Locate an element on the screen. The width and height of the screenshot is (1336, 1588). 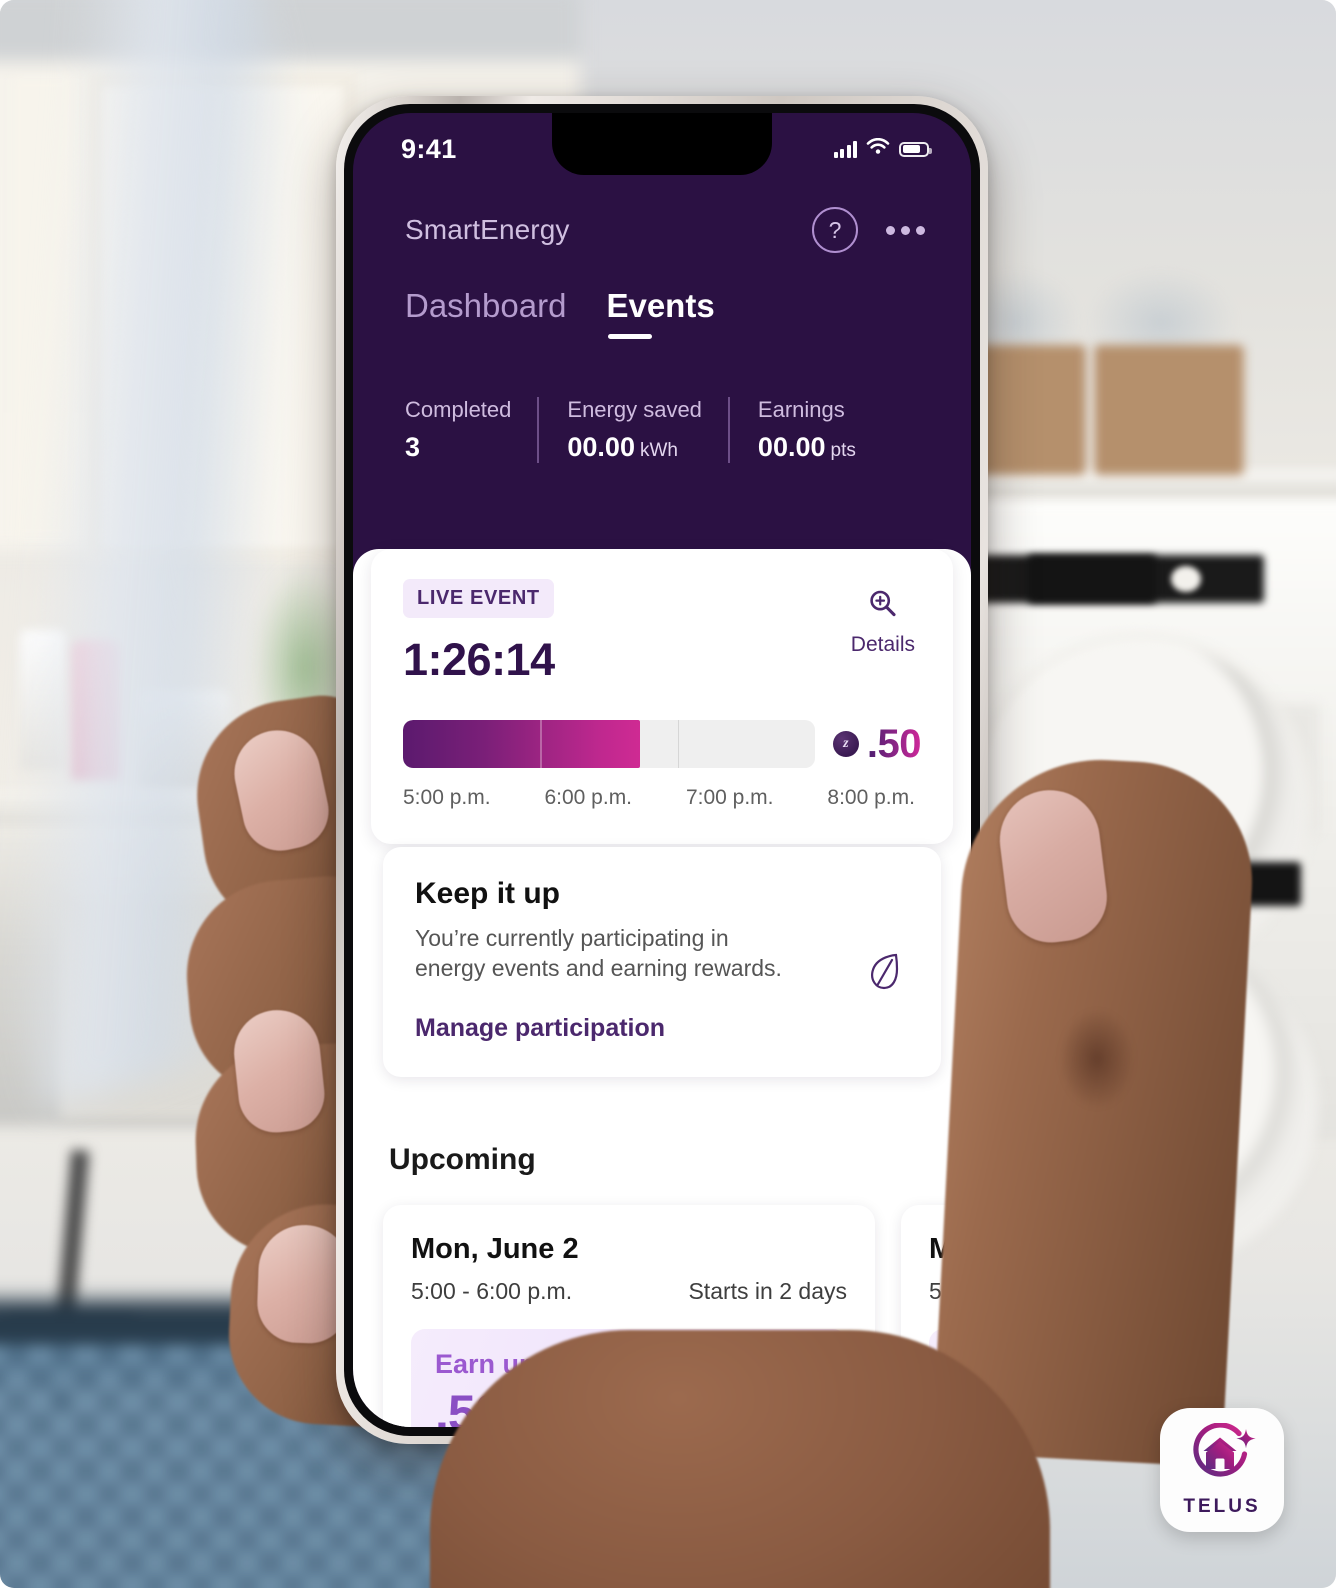
stat-energy-saved-value: 00.00 is located at coordinates (601, 447).